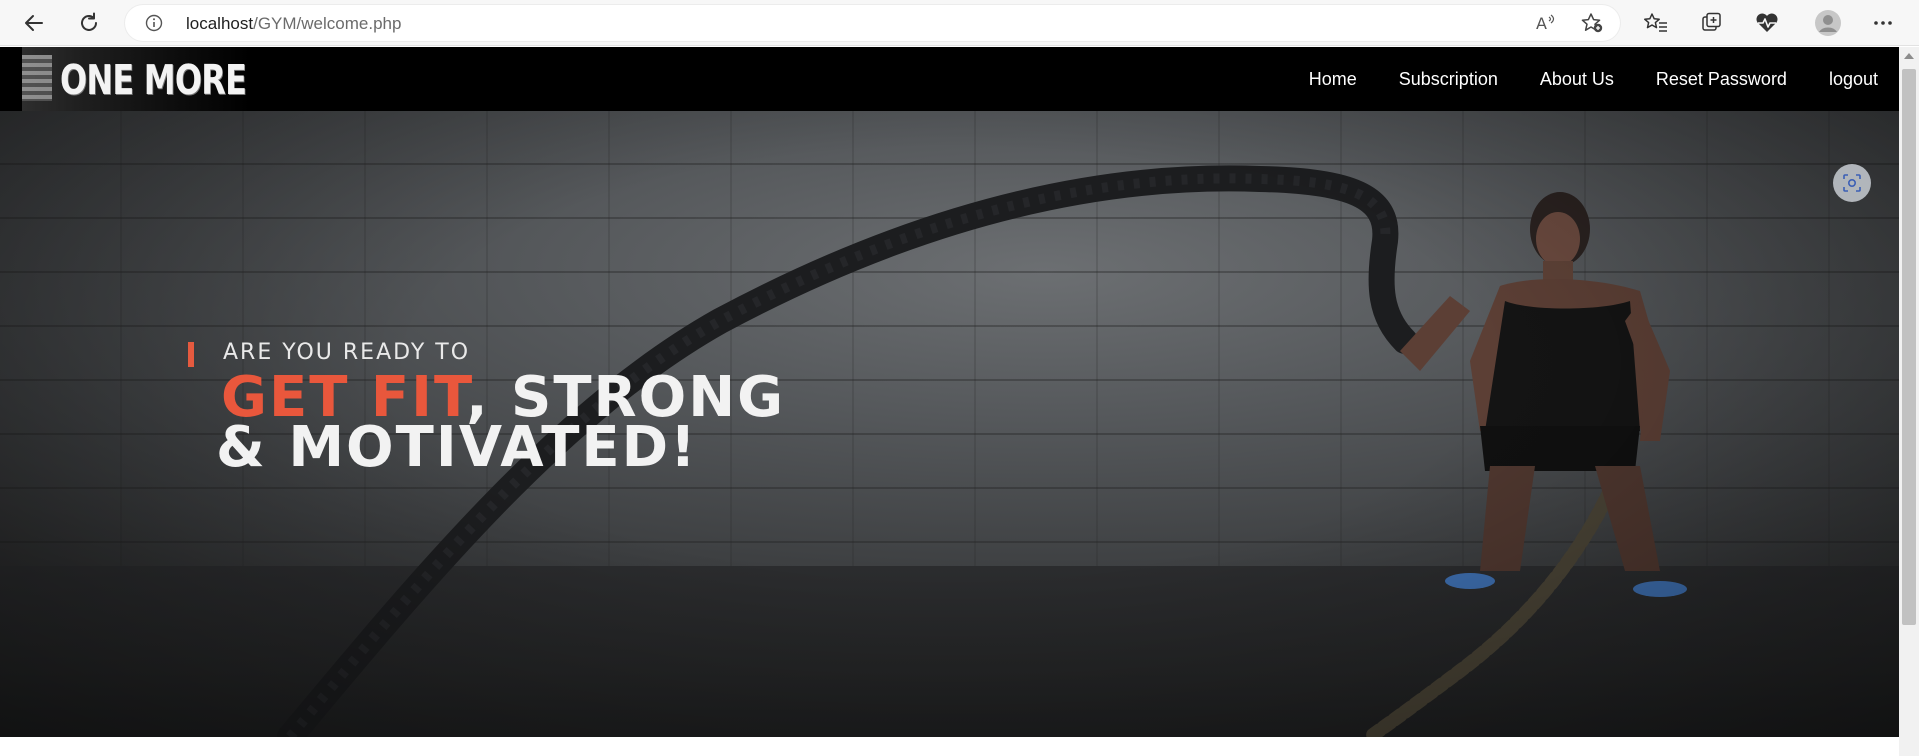 The height and width of the screenshot is (756, 1919). I want to click on browser-toolbar: localhost/GYM/welcome.php A, so click(959, 23).